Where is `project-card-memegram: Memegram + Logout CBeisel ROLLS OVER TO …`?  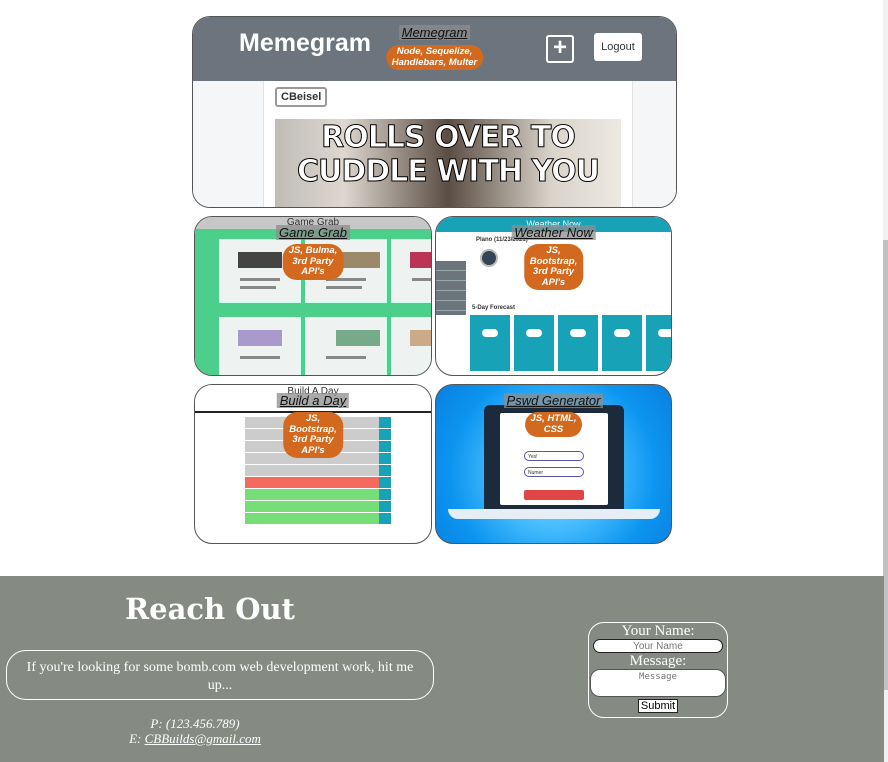
project-card-memegram: Memegram + Logout CBeisel ROLLS OVER TO … is located at coordinates (434, 112).